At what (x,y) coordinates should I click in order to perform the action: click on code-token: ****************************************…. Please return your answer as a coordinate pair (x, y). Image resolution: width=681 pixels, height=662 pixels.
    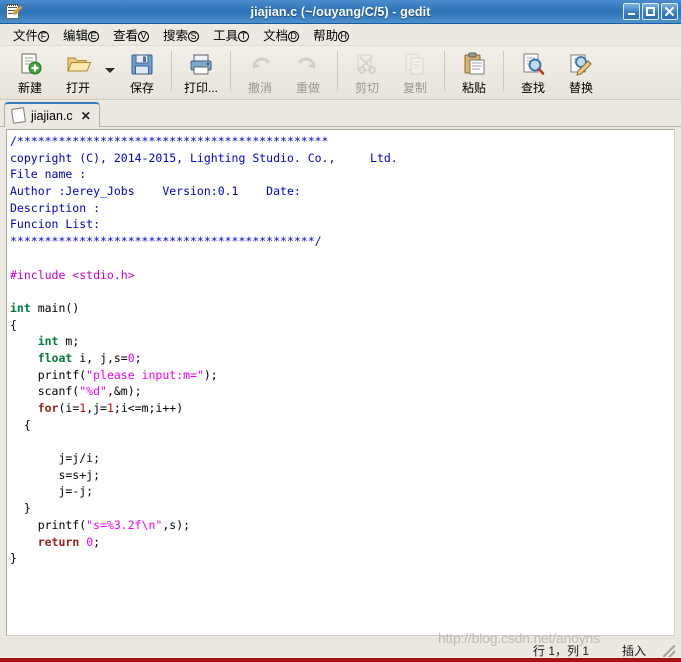
    Looking at the image, I should click on (166, 241).